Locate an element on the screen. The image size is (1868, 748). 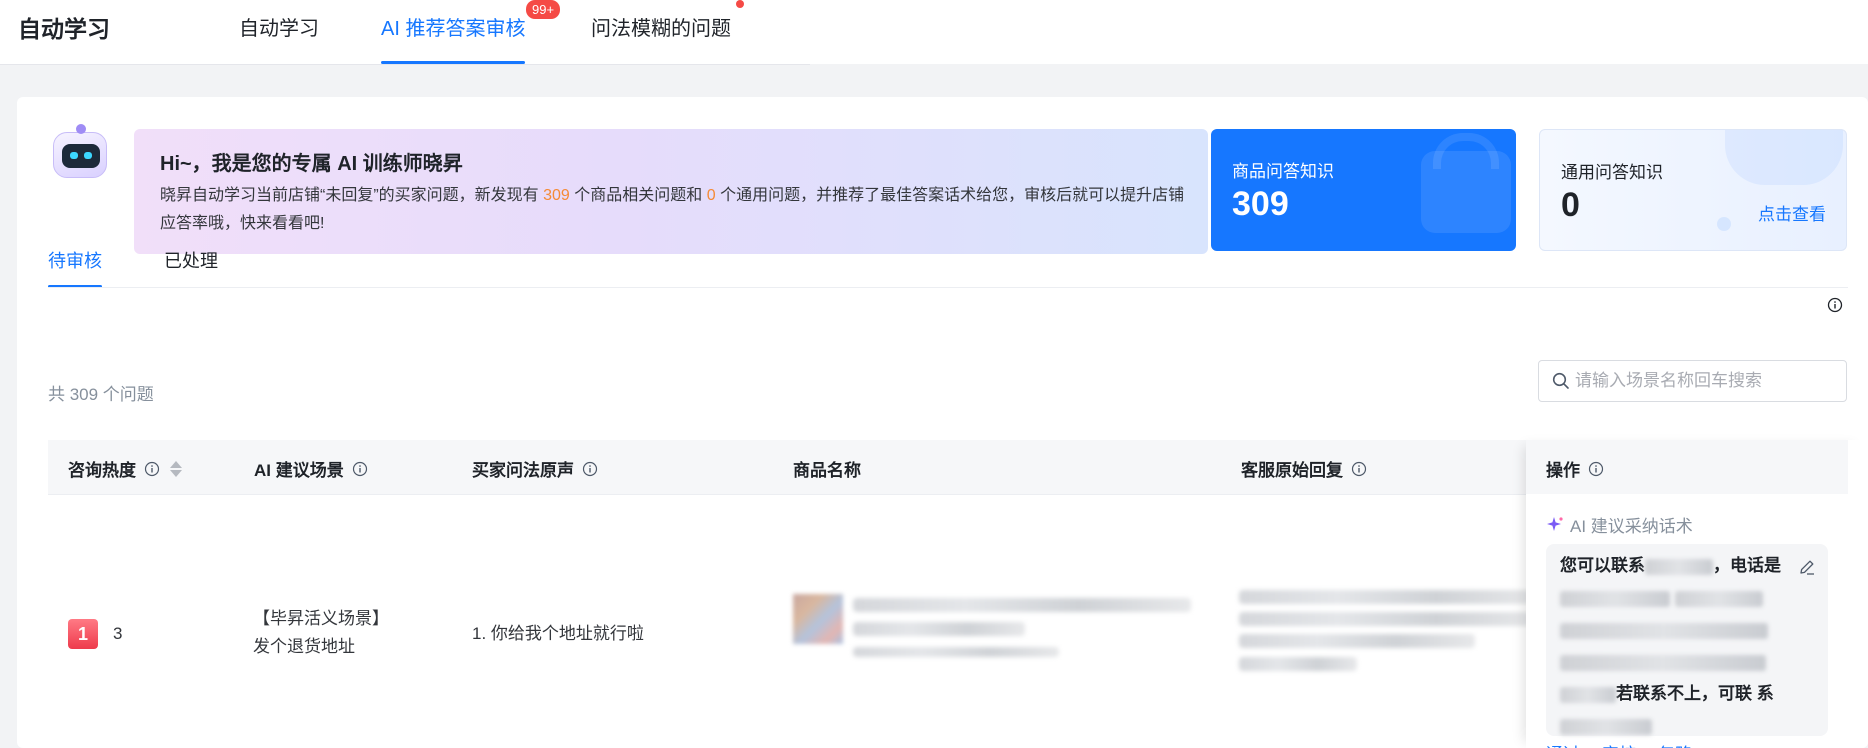
buyer-question: 1. 你给我个地址就行啦 is located at coordinates (558, 633).